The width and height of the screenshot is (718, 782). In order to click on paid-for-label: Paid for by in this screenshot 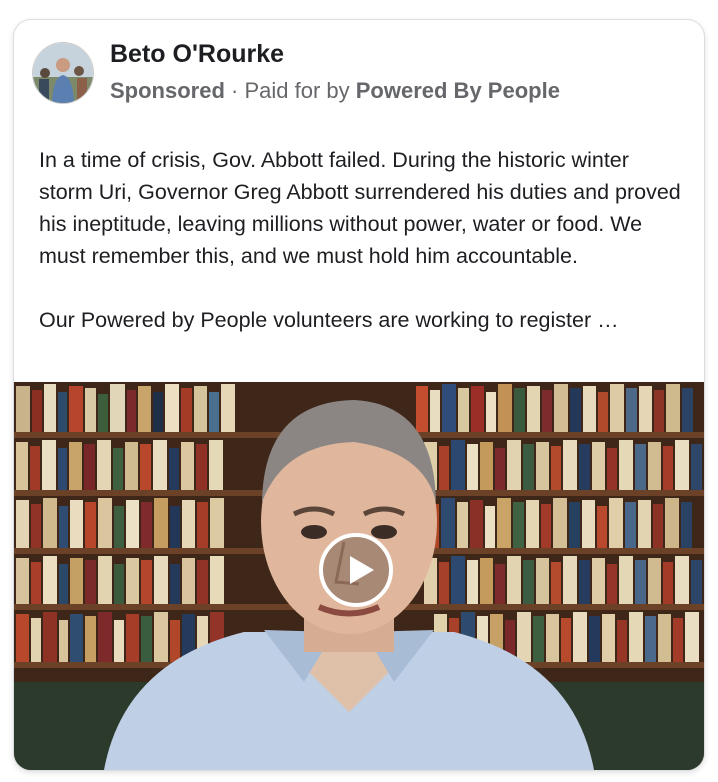, I will do `click(300, 90)`.